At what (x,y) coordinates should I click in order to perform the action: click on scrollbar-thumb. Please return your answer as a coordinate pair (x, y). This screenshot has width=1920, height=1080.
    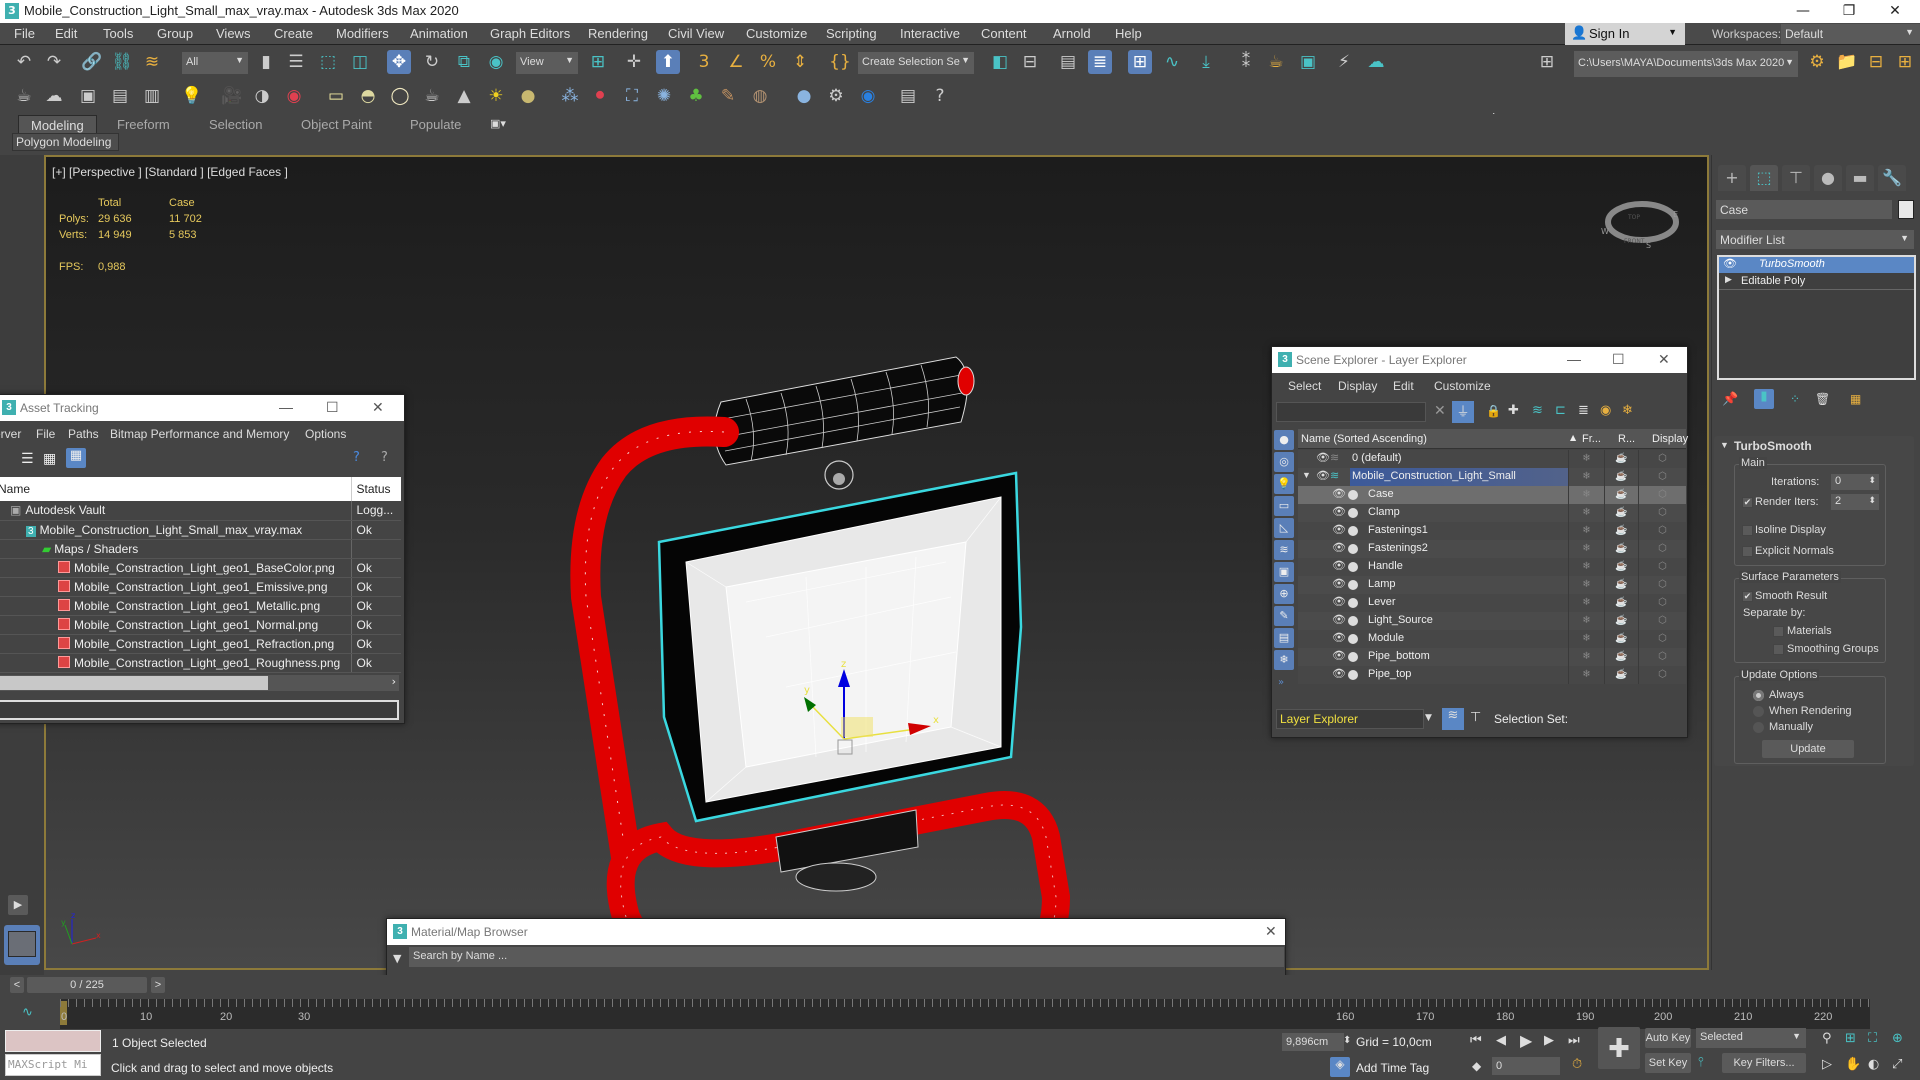
    Looking at the image, I should click on (134, 683).